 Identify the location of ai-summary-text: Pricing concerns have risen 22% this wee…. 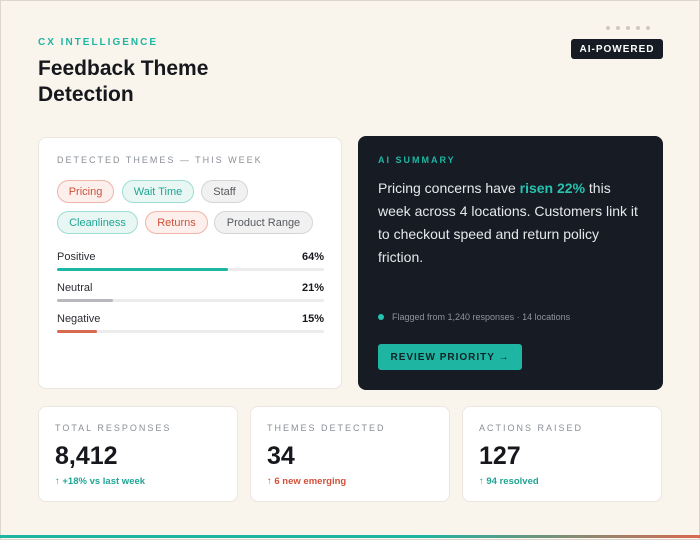
(512, 223).